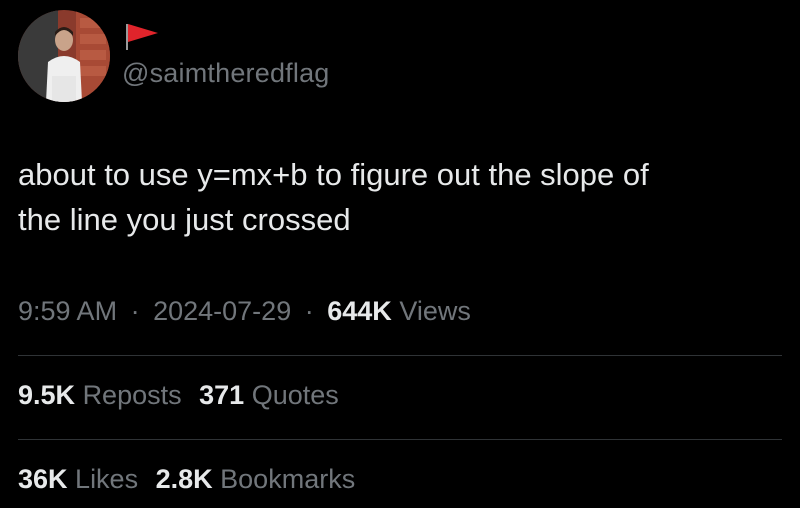 The width and height of the screenshot is (800, 508). What do you see at coordinates (107, 479) in the screenshot?
I see `likes-label: Likes` at bounding box center [107, 479].